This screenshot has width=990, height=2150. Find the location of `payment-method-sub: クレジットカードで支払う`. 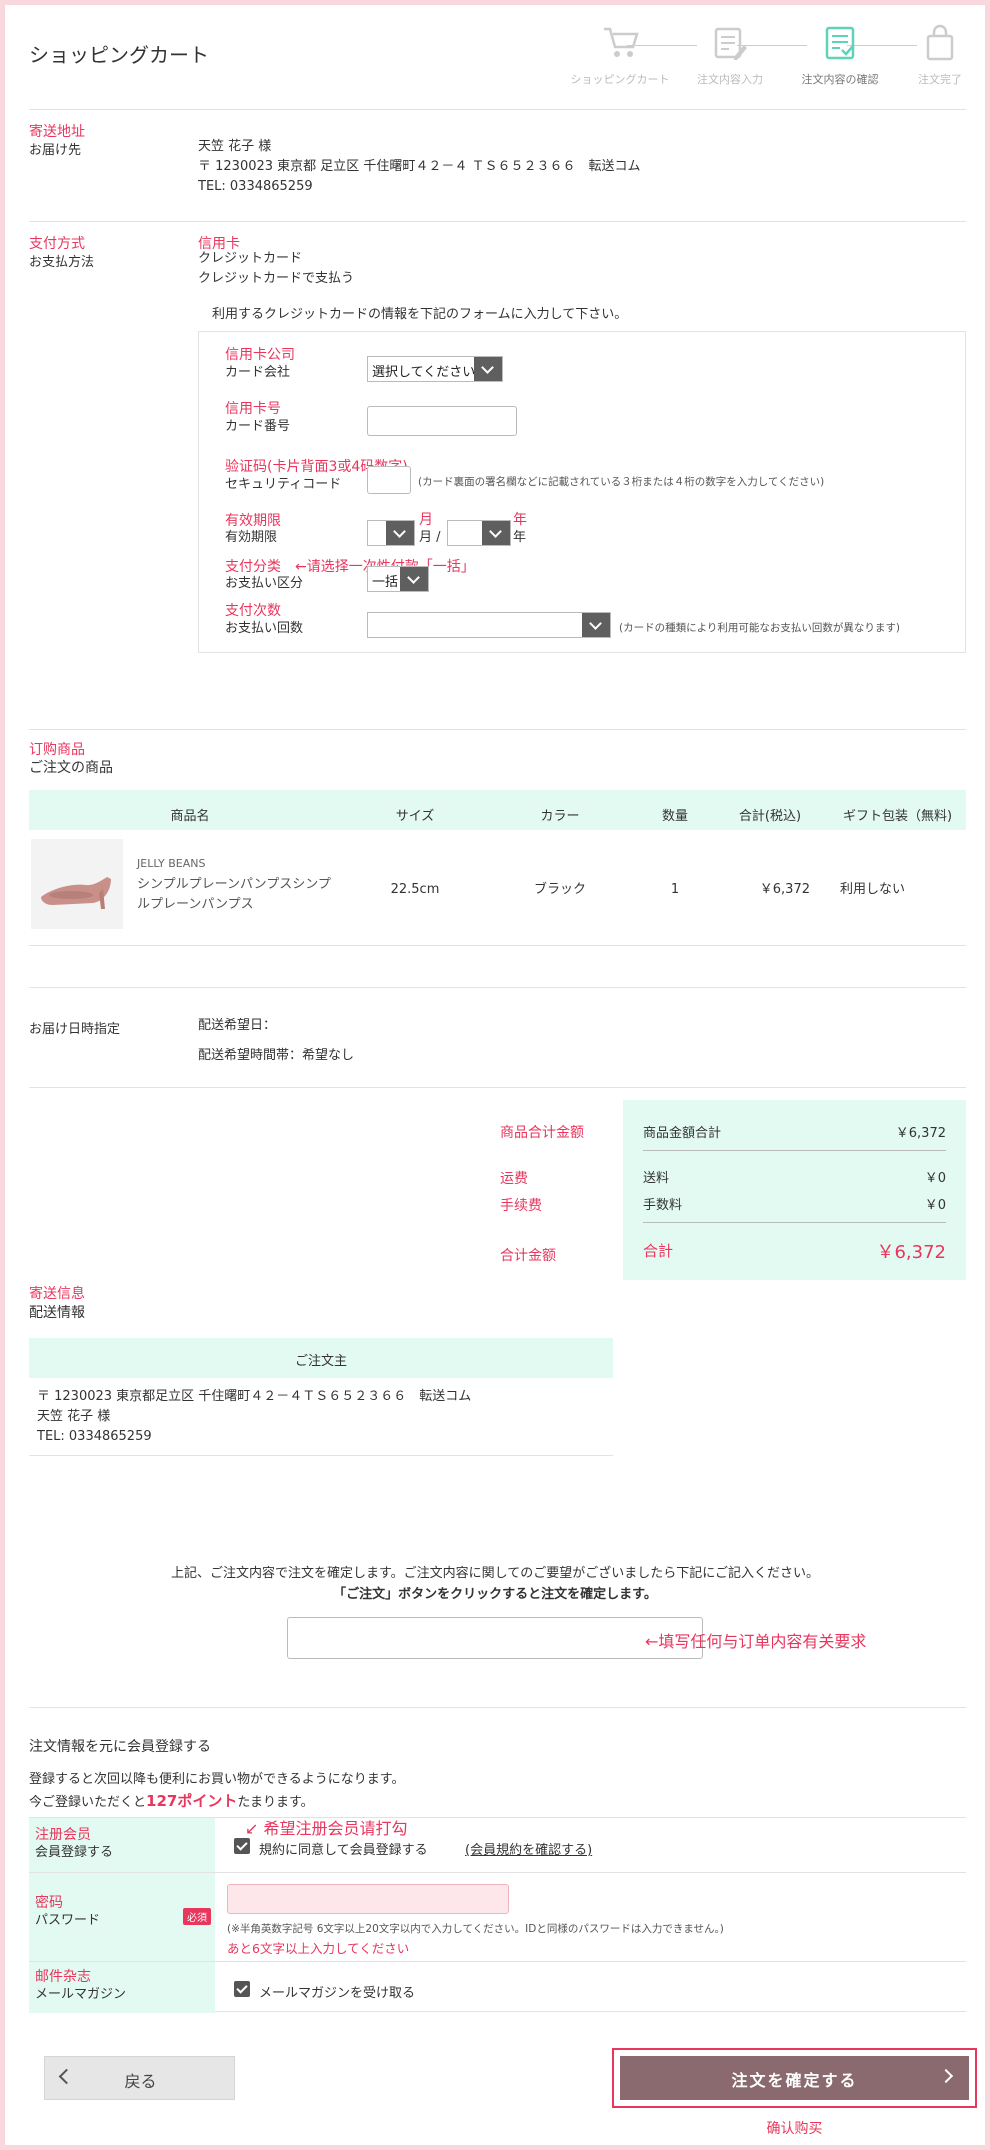

payment-method-sub: クレジットカードで支払う is located at coordinates (276, 278).